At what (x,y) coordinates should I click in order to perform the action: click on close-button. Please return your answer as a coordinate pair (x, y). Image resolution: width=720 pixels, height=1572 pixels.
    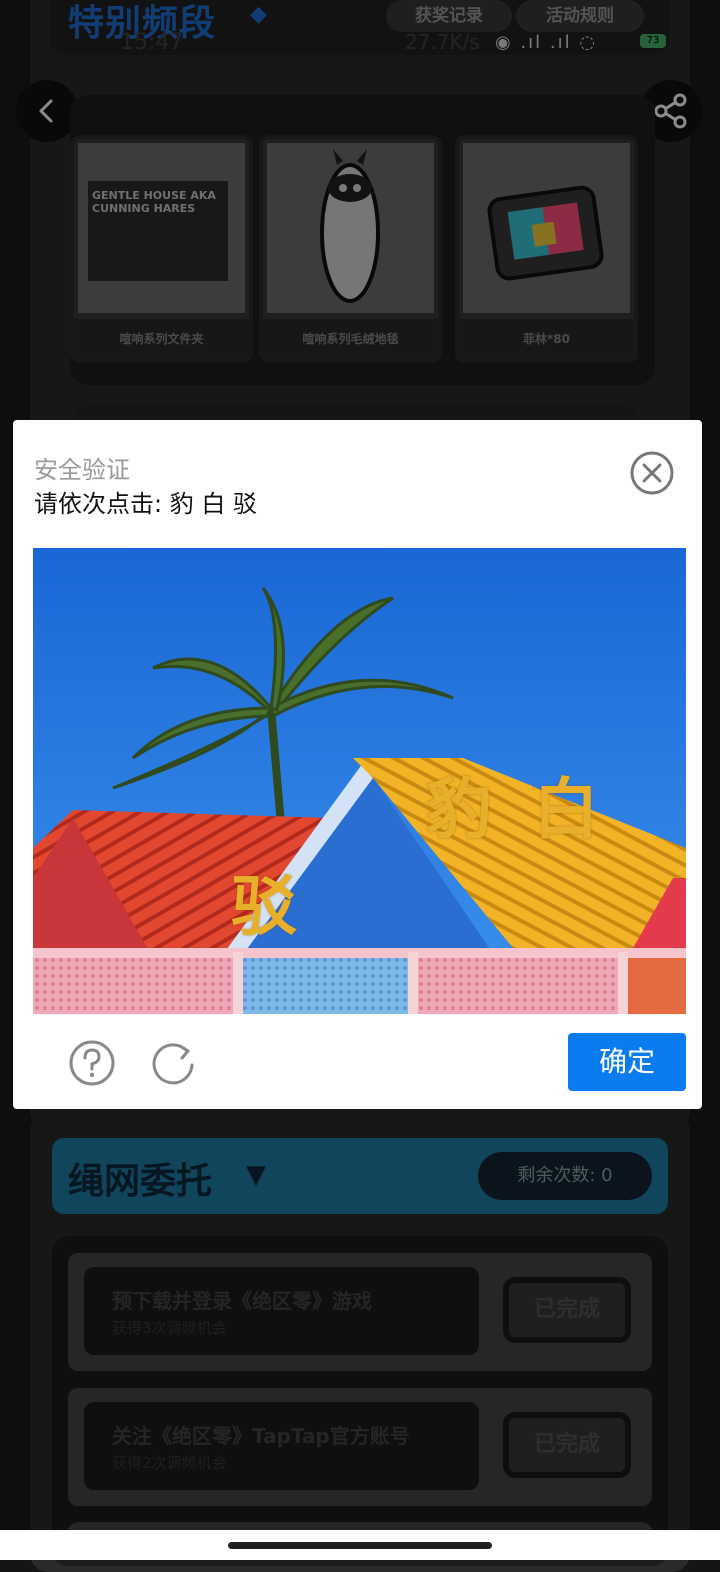
    Looking at the image, I should click on (652, 473).